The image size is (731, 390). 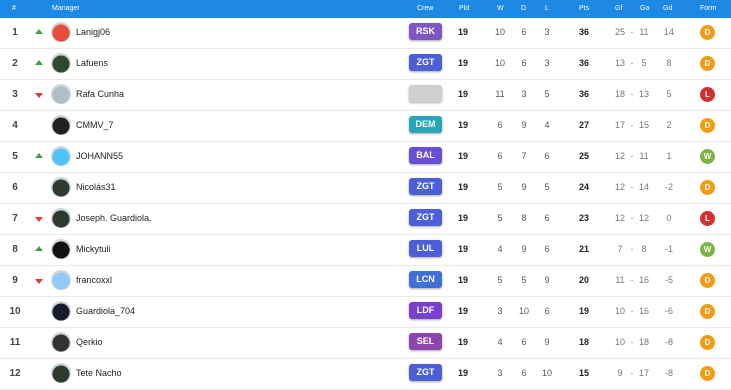 What do you see at coordinates (524, 32) in the screenshot?
I see `draws: 6` at bounding box center [524, 32].